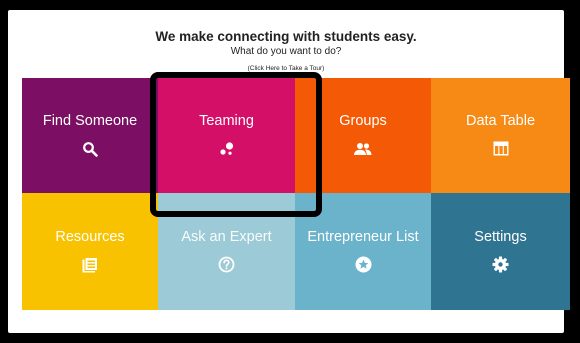  I want to click on tile-label: Ask an Expert, so click(226, 236).